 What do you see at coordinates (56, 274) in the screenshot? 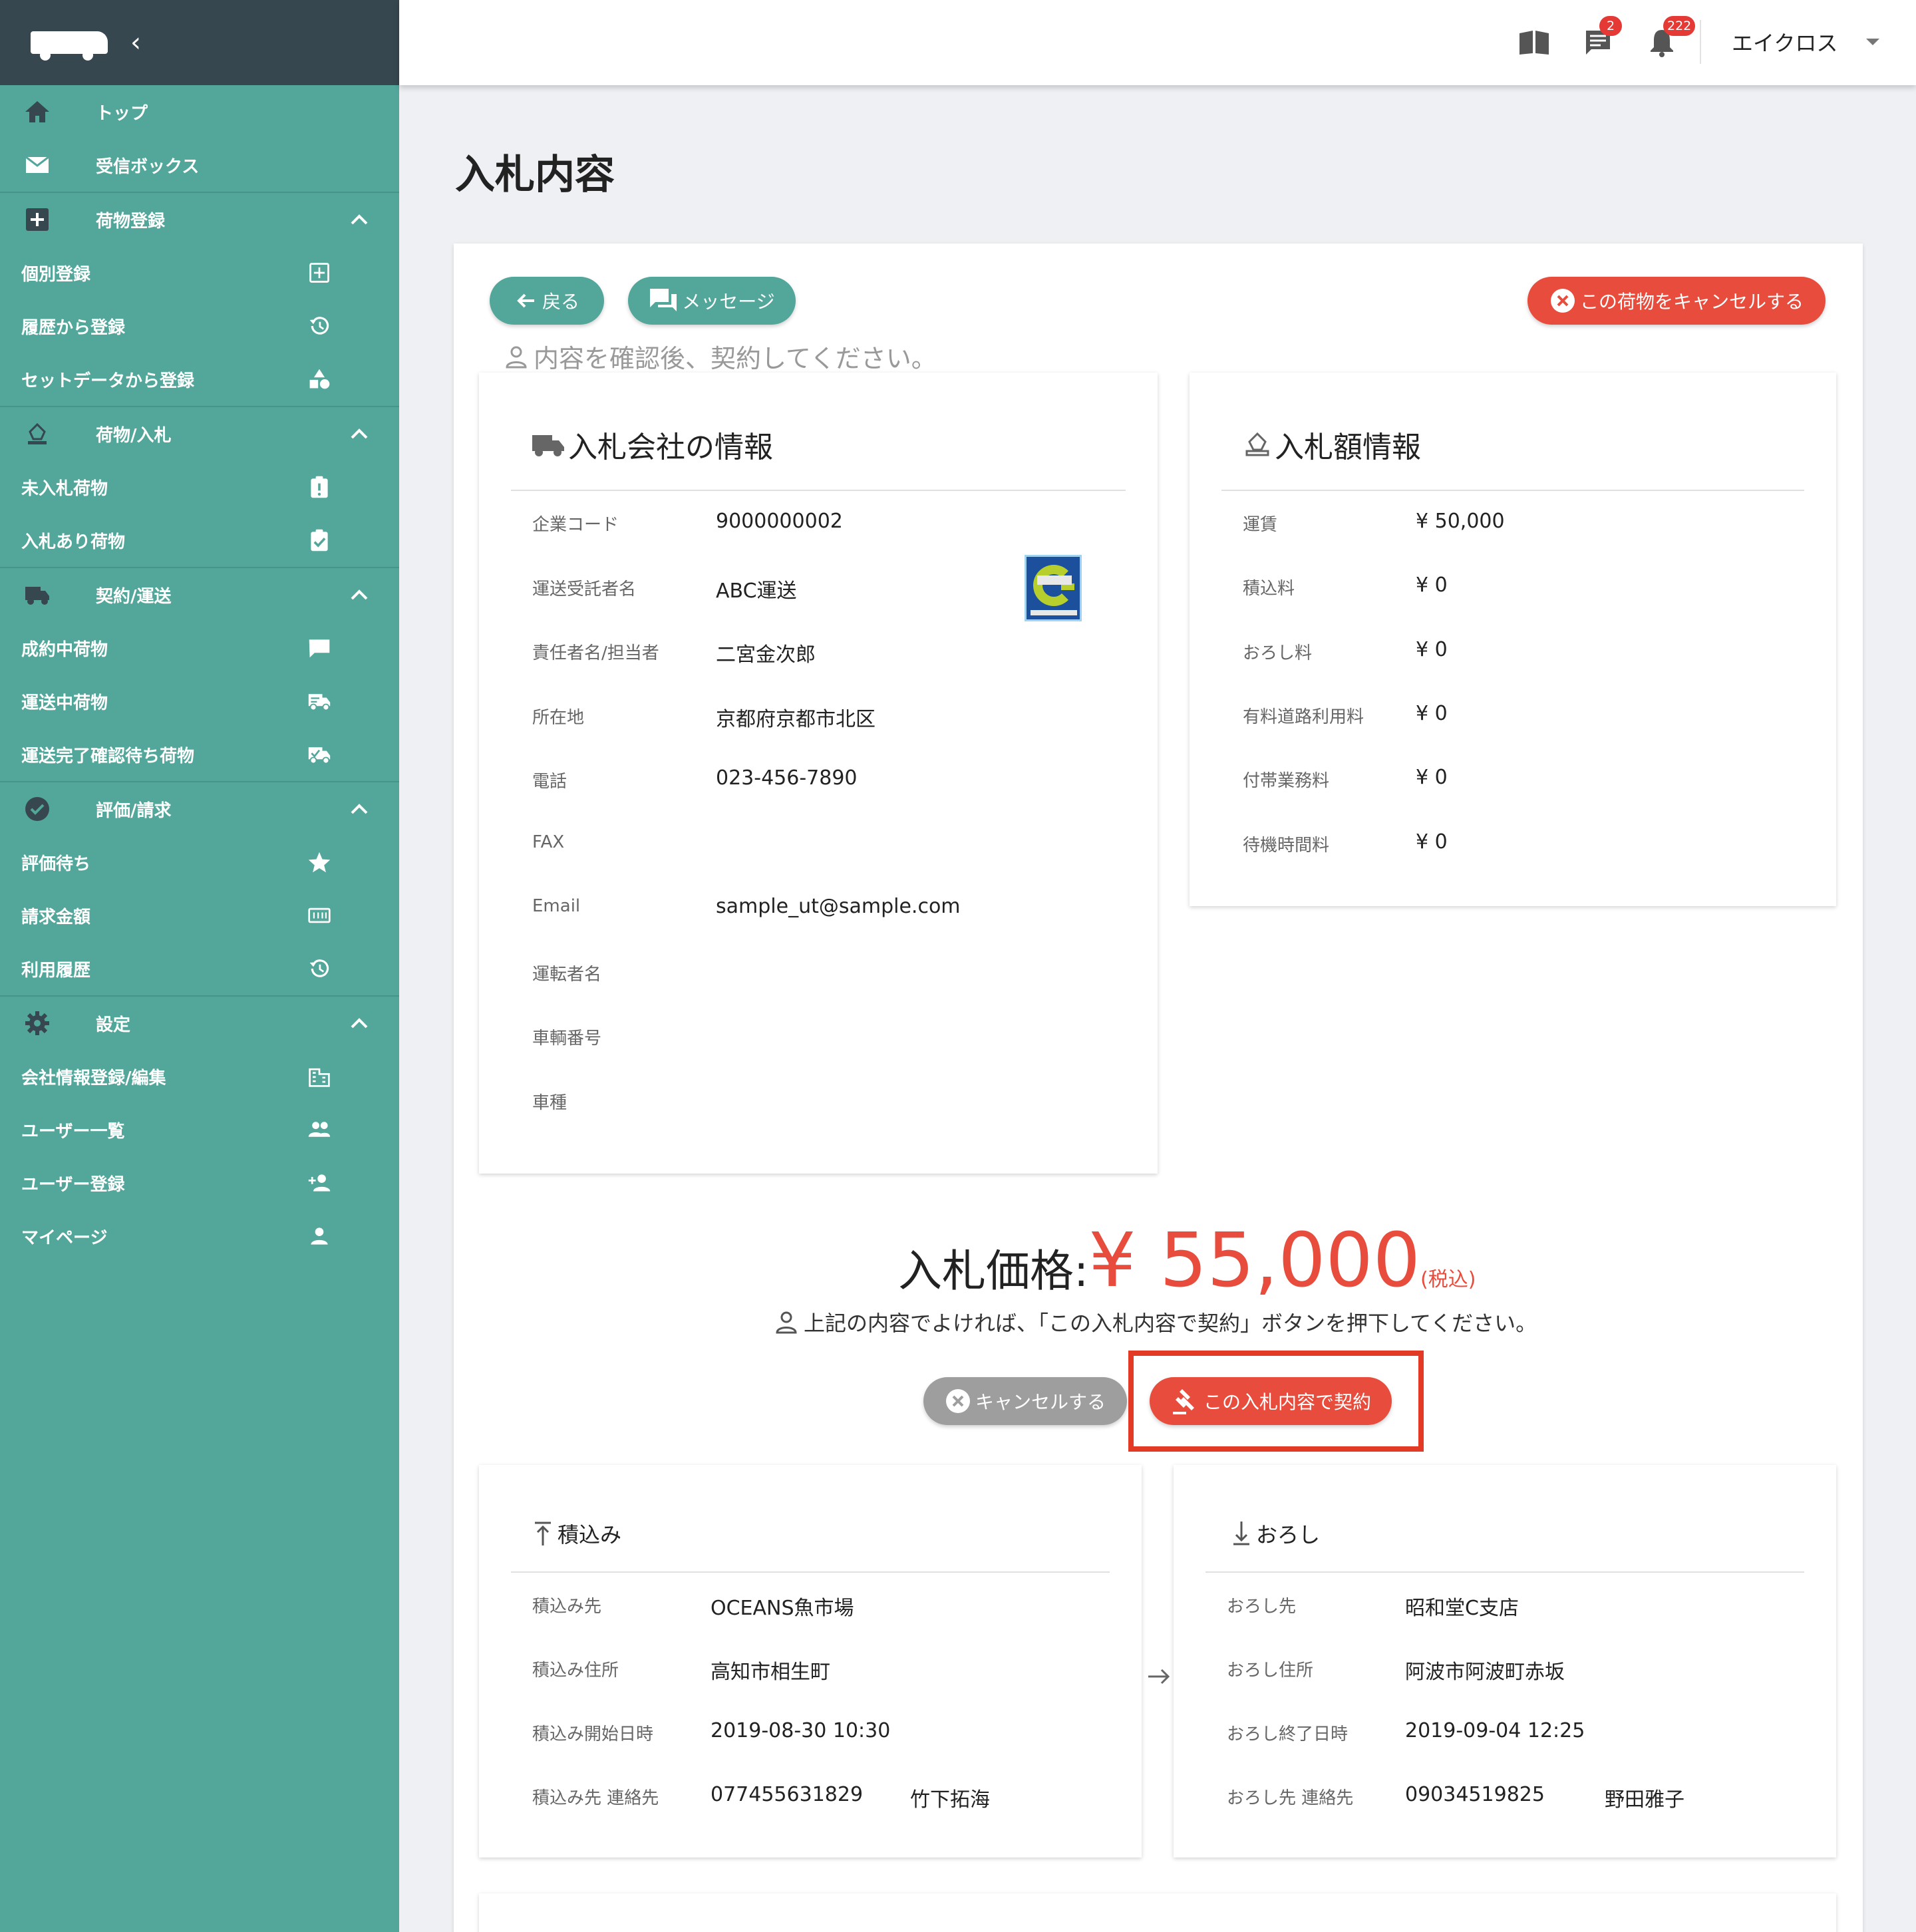
I see `sidebar-item-label: 個別登録` at bounding box center [56, 274].